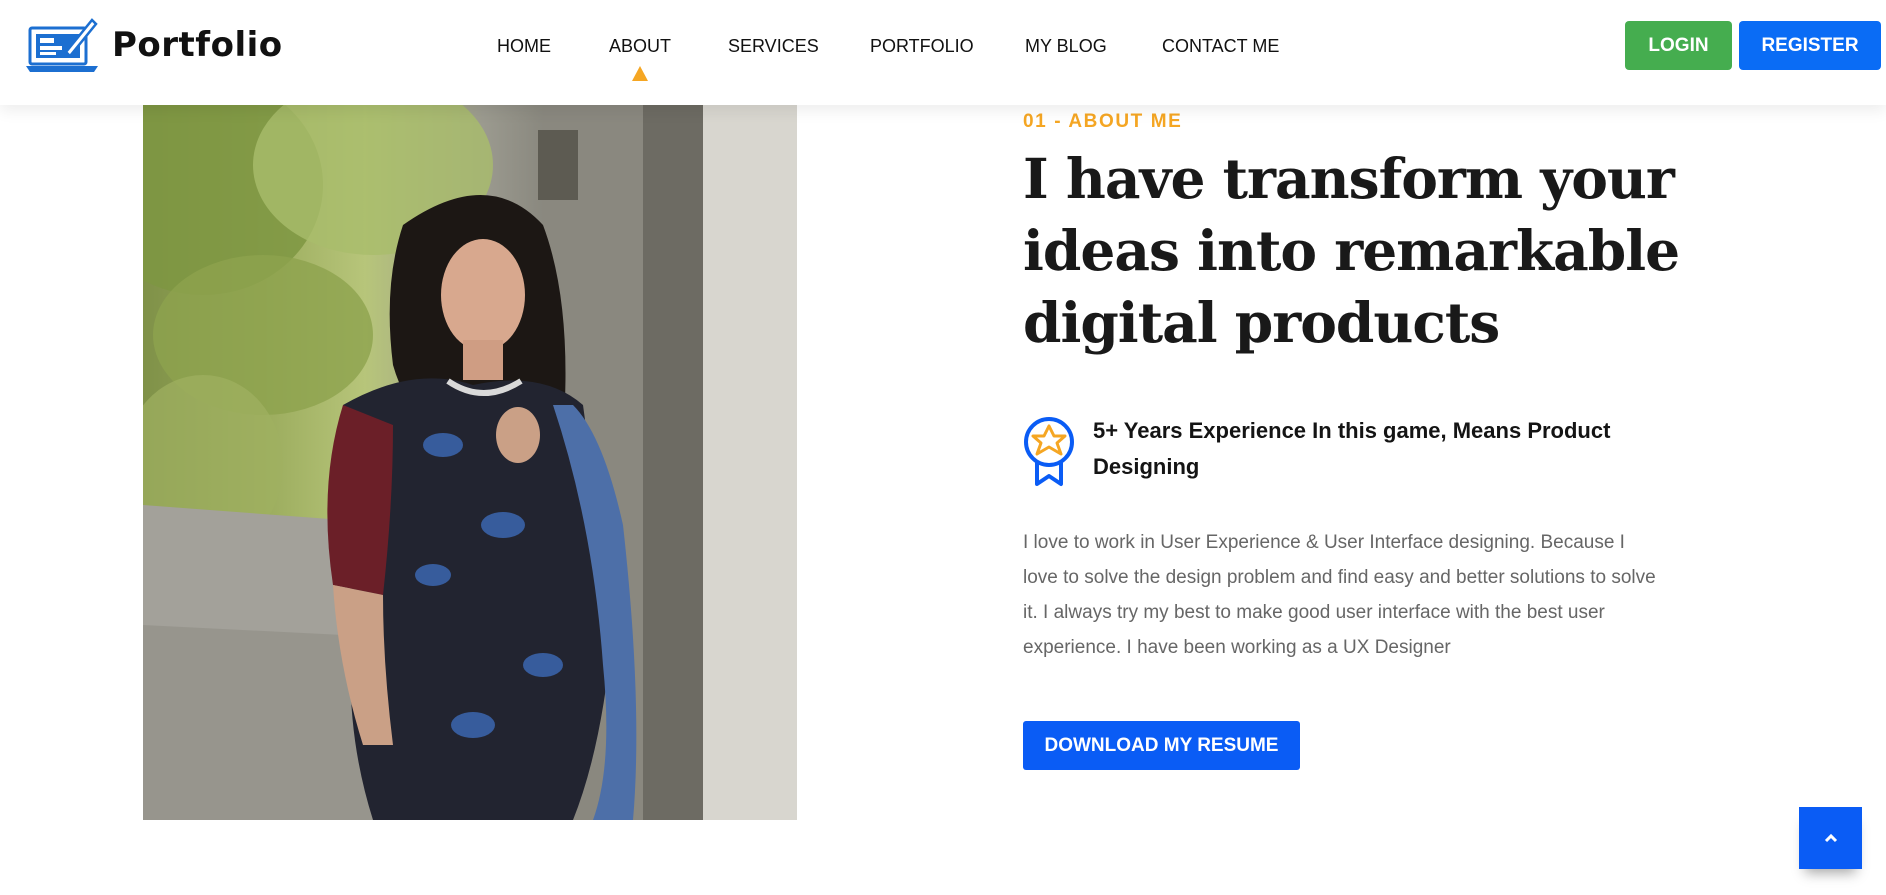 Image resolution: width=1886 pixels, height=895 pixels. What do you see at coordinates (640, 73) in the screenshot?
I see `active-caret-icon` at bounding box center [640, 73].